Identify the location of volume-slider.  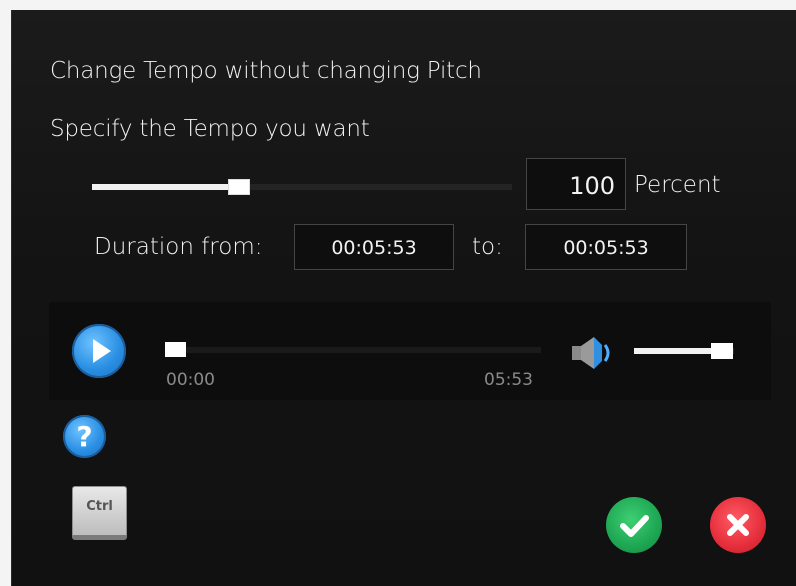
(684, 351).